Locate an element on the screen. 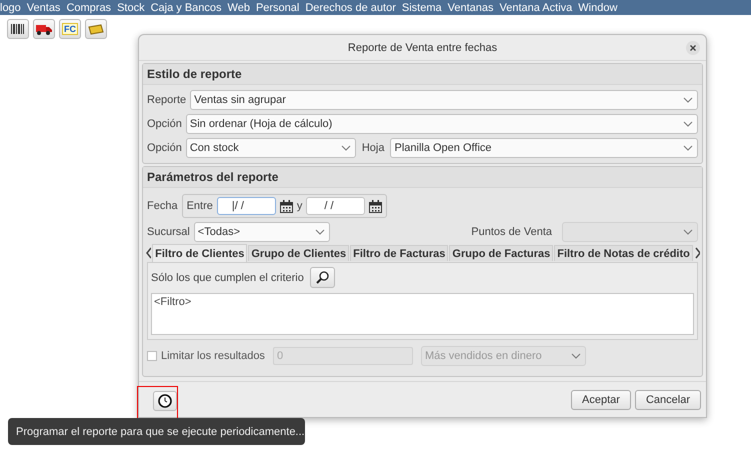  schedule-button is located at coordinates (165, 401).